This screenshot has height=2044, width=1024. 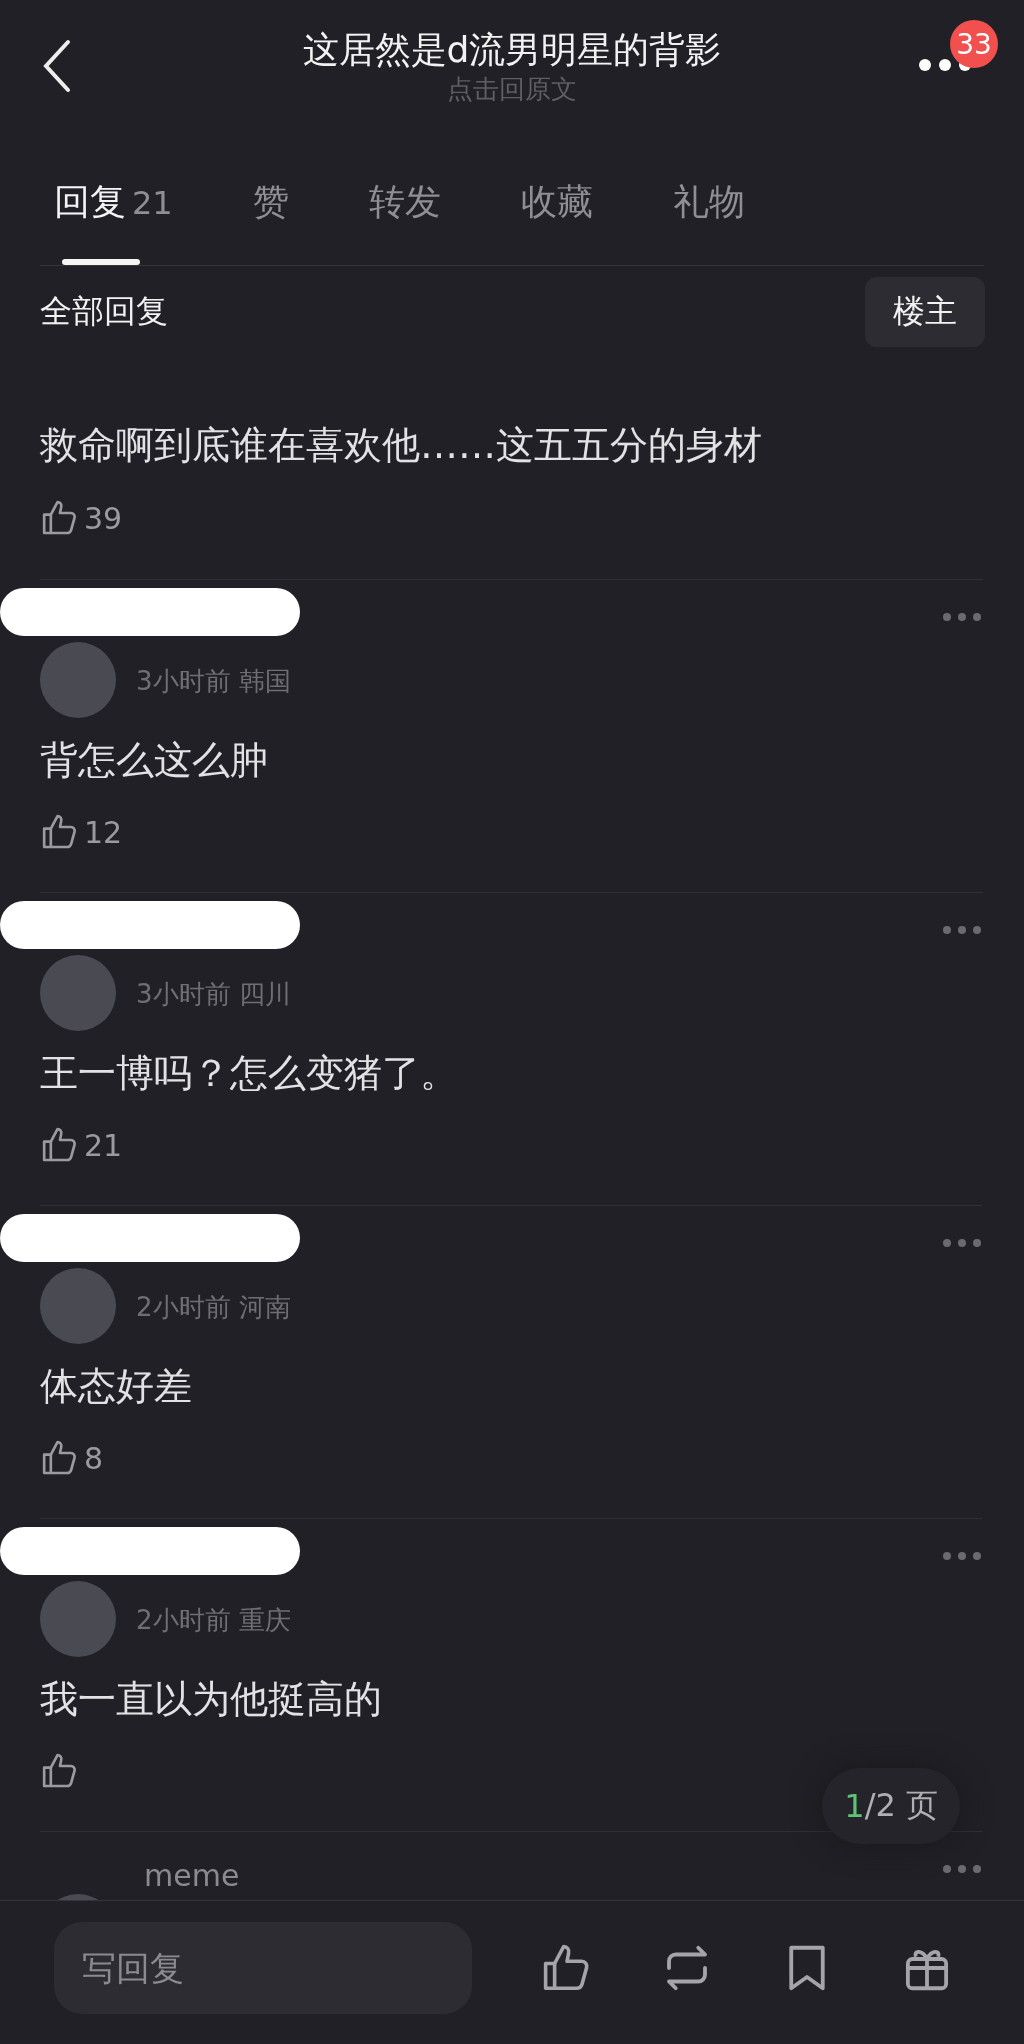 What do you see at coordinates (512, 50) in the screenshot?
I see `post-title: 这居然是d流男明星的背影` at bounding box center [512, 50].